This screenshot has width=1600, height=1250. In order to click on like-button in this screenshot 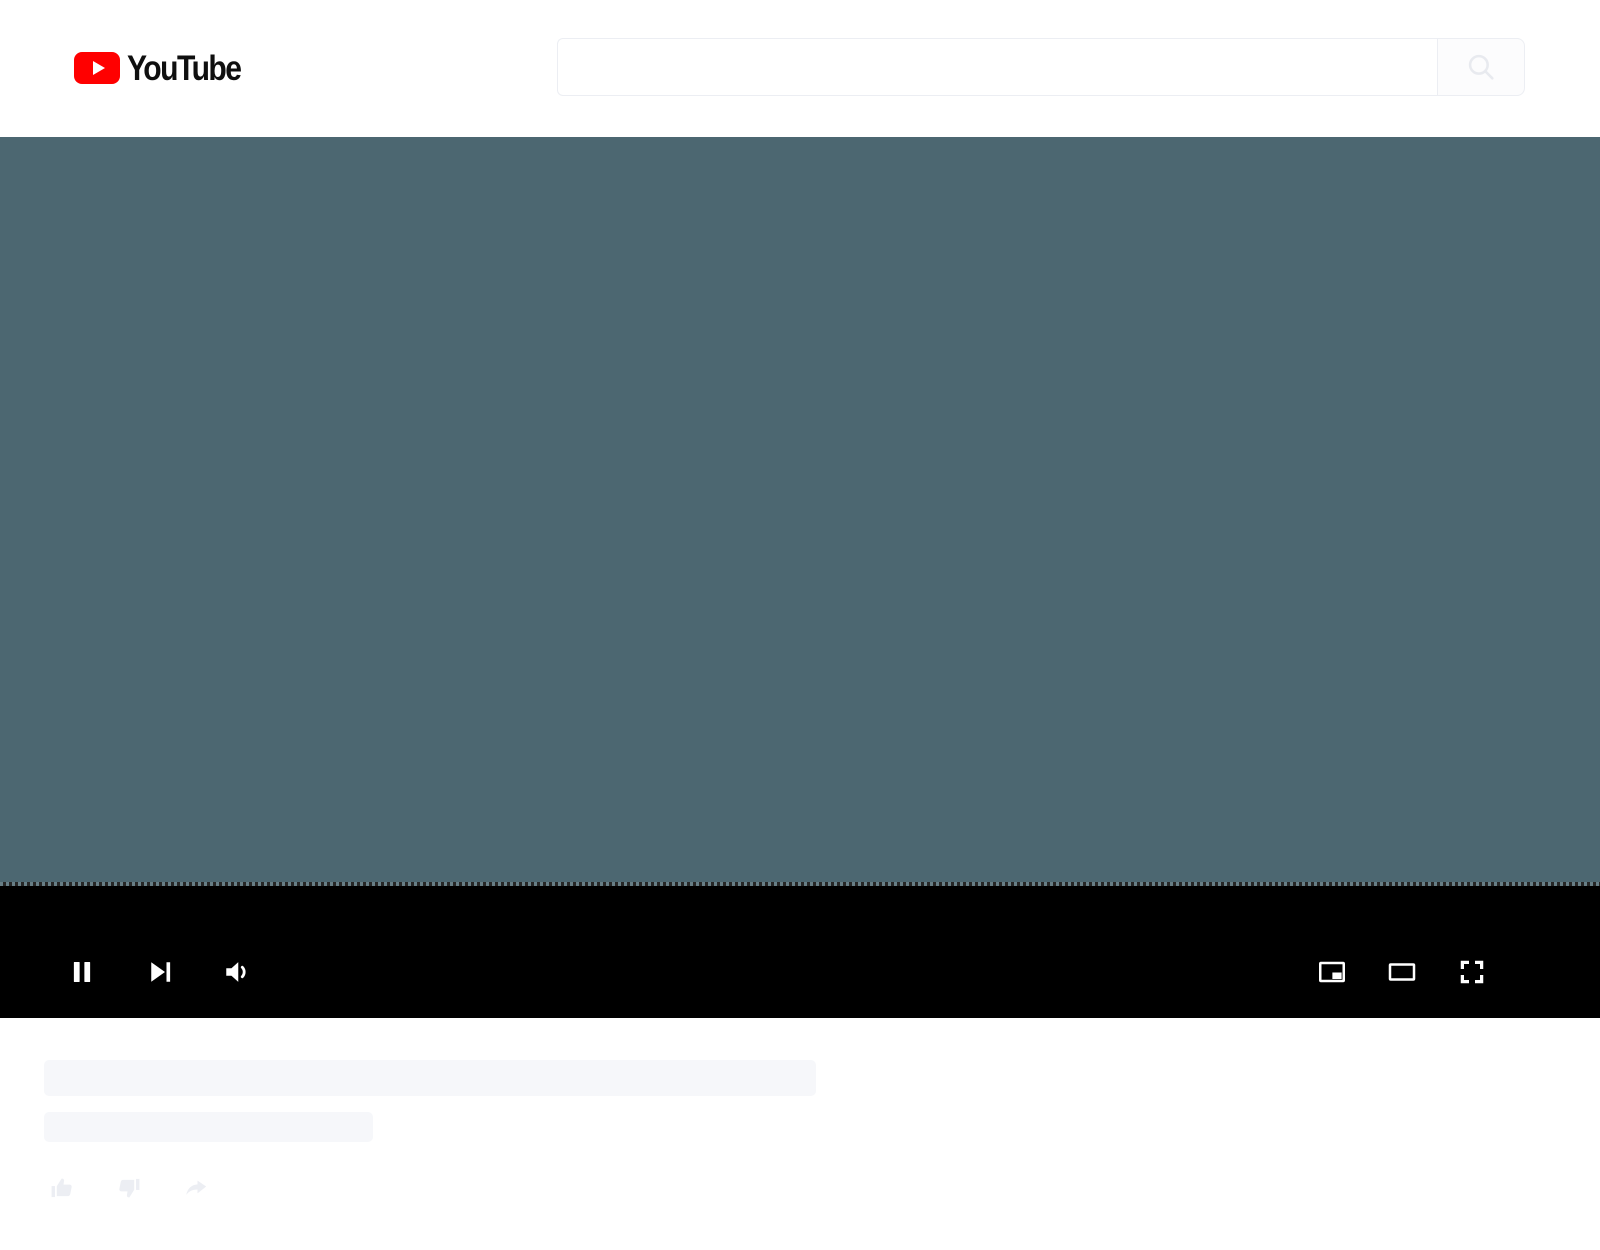, I will do `click(62, 1188)`.